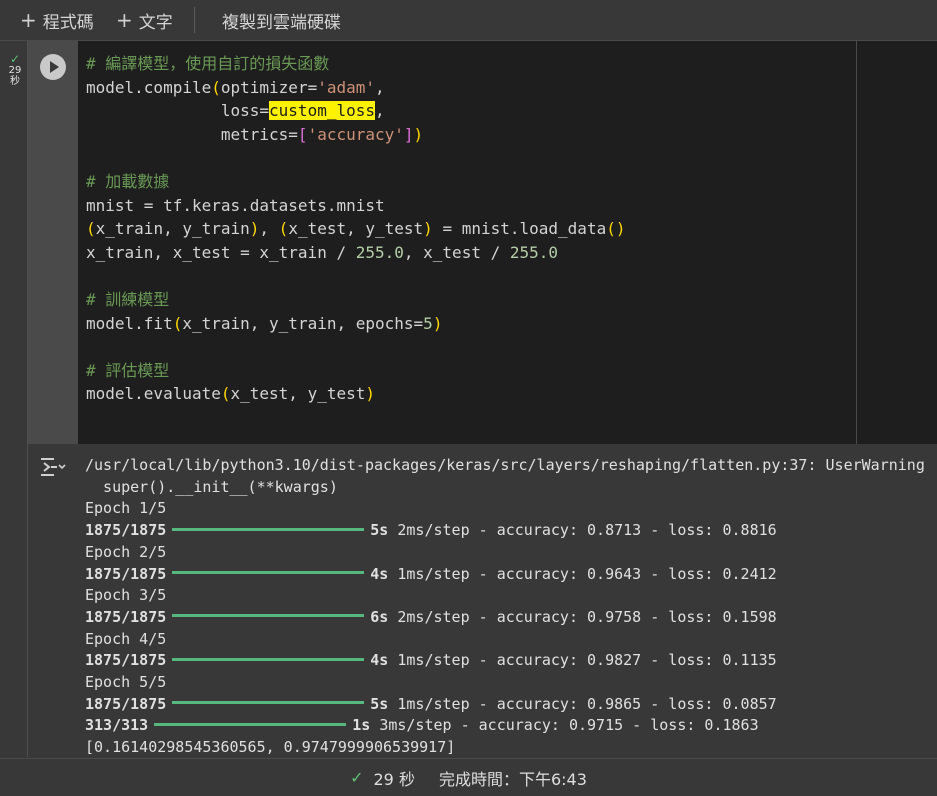 The image size is (937, 796). What do you see at coordinates (194, 20) in the screenshot?
I see `toolbar-divider` at bounding box center [194, 20].